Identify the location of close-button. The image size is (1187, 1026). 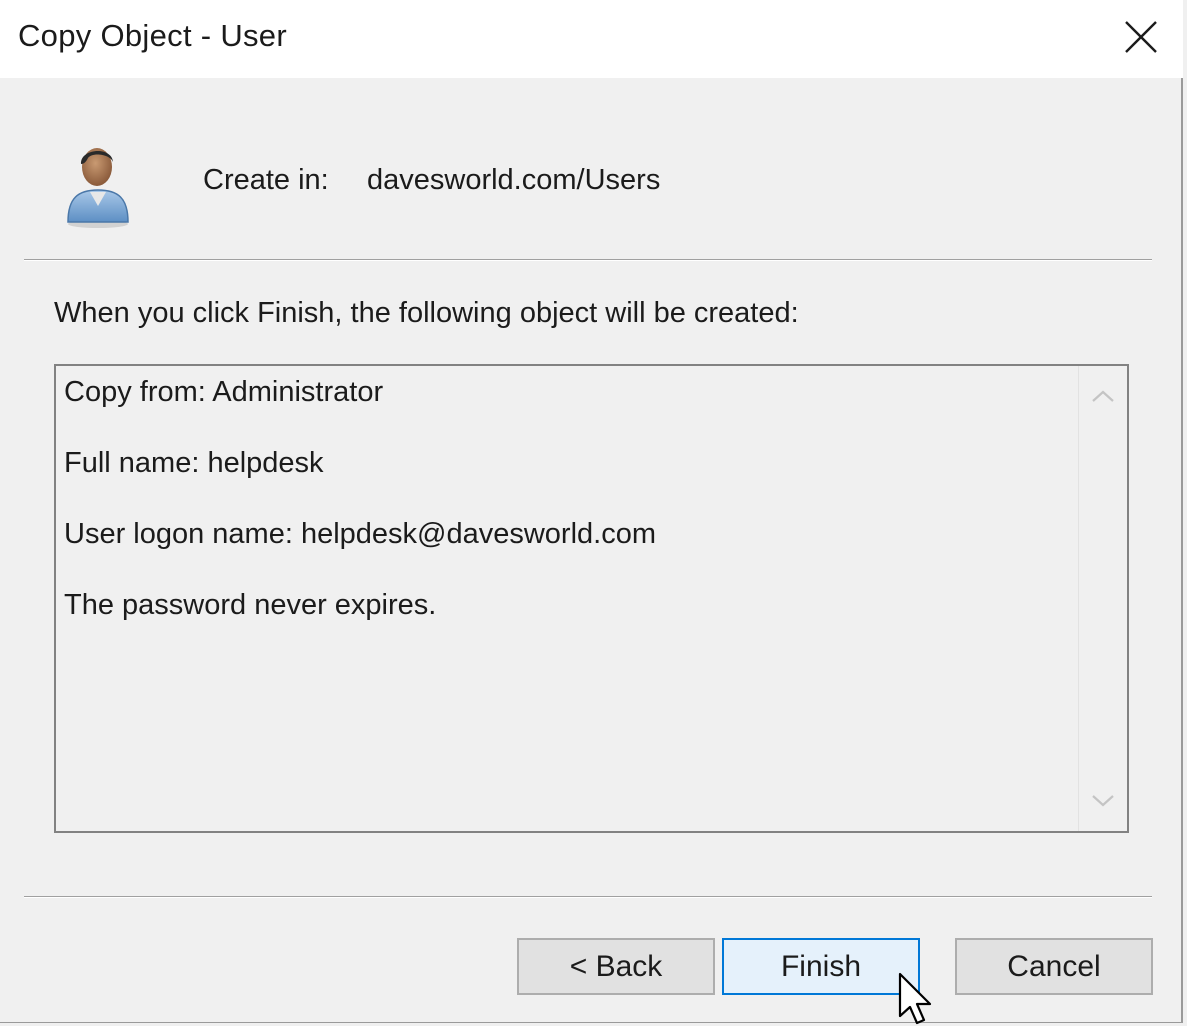
(1141, 37).